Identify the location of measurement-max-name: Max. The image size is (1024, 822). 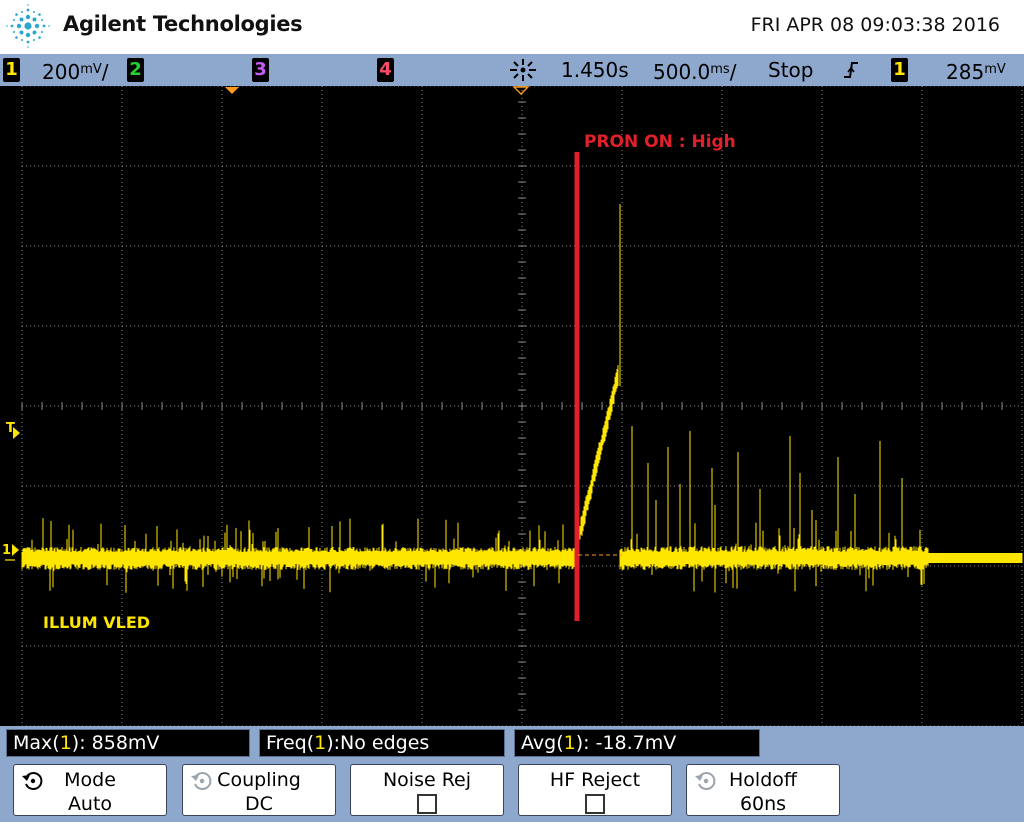
(33, 743).